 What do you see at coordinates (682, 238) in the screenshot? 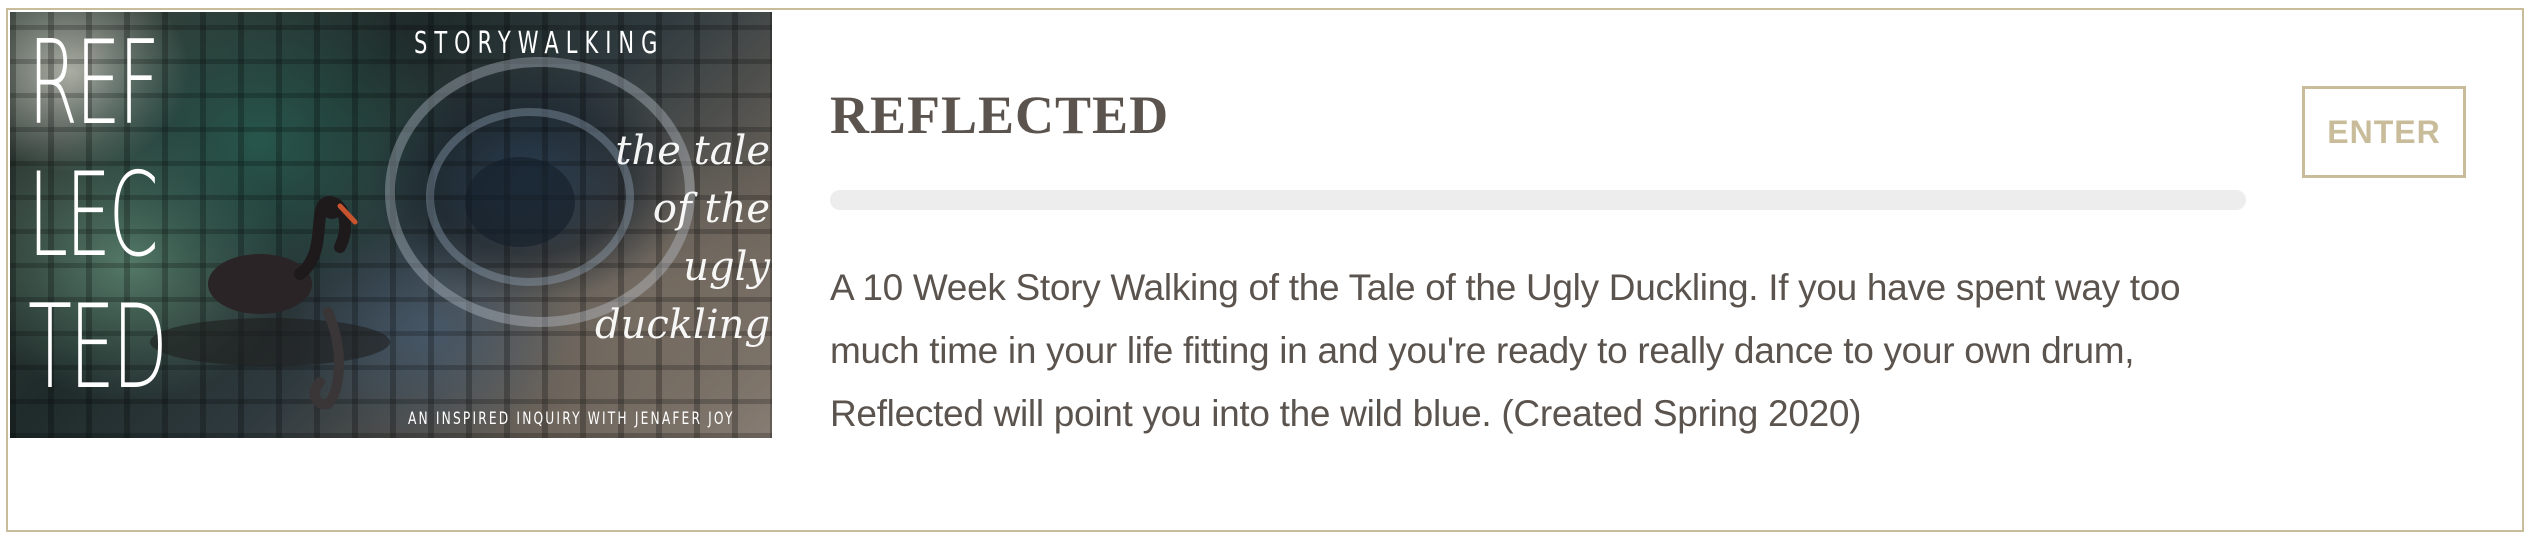
I see `thumbnail-script: the tale of the ugly duckling` at bounding box center [682, 238].